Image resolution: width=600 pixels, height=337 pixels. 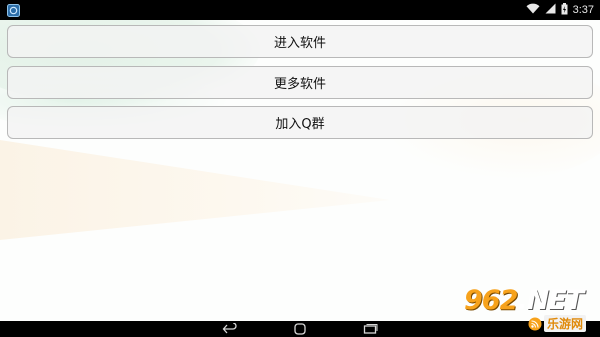 I want to click on watermark-logo: 962.NET, so click(x=524, y=300).